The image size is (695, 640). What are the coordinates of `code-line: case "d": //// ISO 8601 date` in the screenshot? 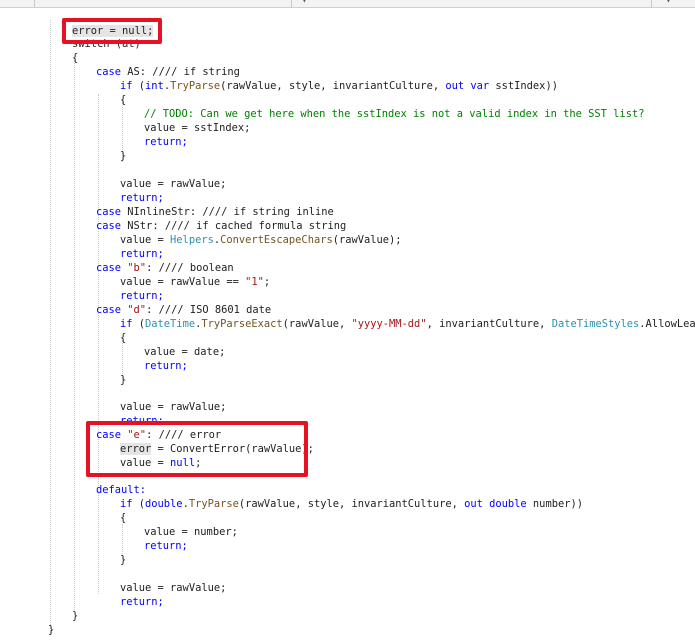 It's located at (183, 310).